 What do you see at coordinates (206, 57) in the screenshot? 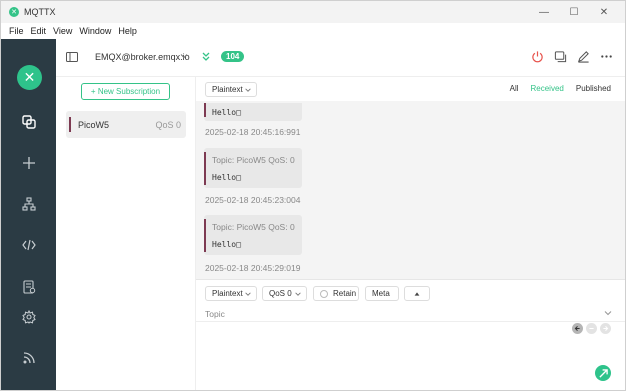
I see `collapse-double-chevron-icon` at bounding box center [206, 57].